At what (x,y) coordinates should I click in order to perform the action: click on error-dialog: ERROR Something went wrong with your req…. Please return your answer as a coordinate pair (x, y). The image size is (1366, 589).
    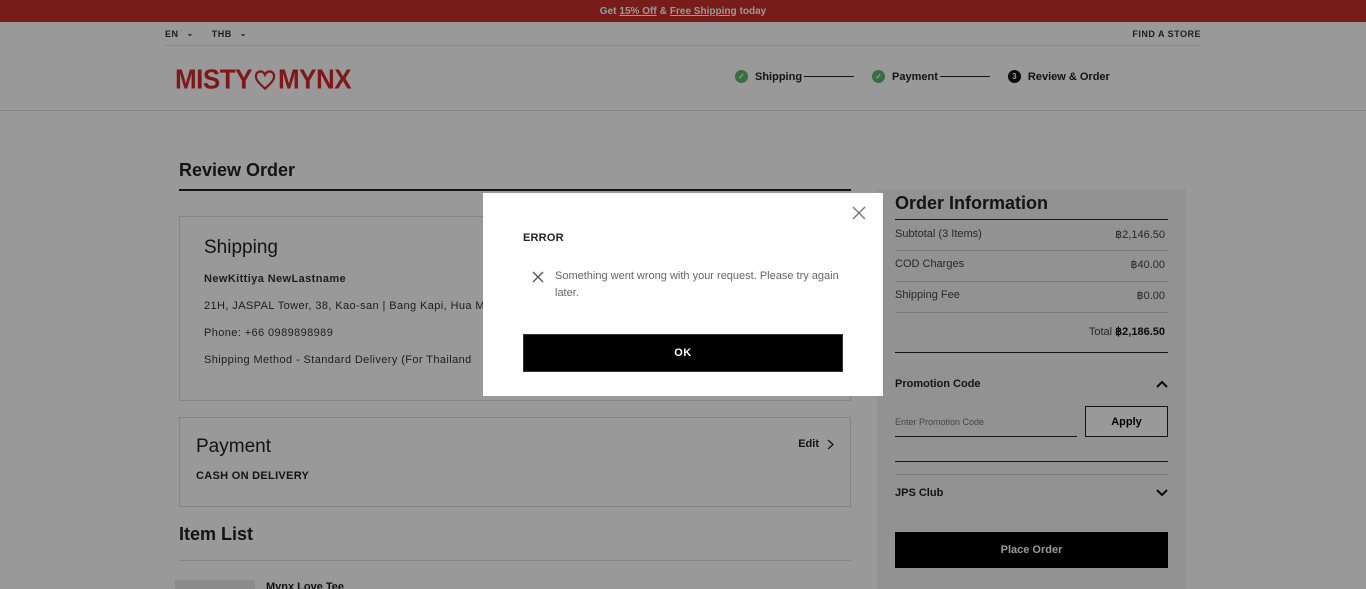
    Looking at the image, I should click on (683, 294).